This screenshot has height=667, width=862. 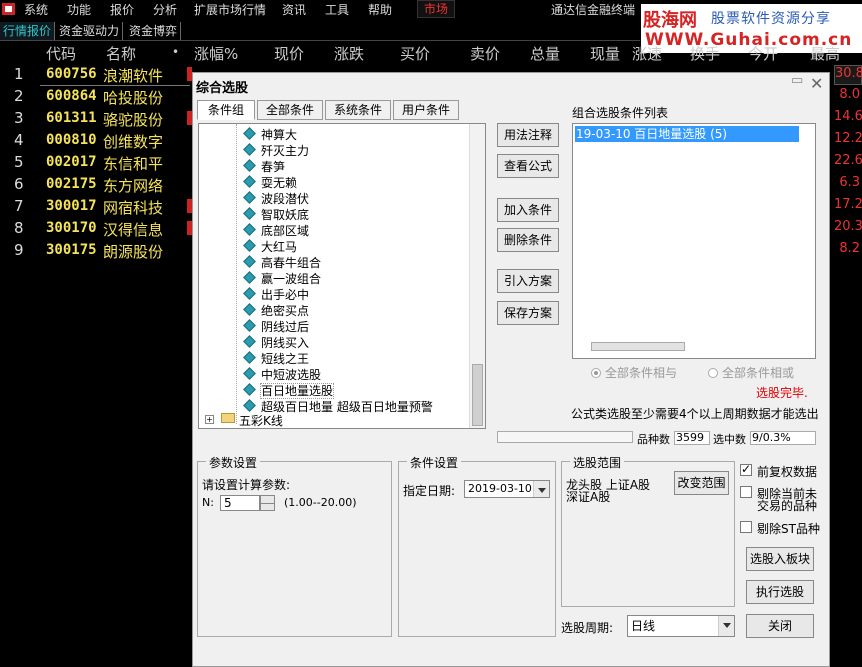 I want to click on col-turnover: 换手, so click(x=705, y=53).